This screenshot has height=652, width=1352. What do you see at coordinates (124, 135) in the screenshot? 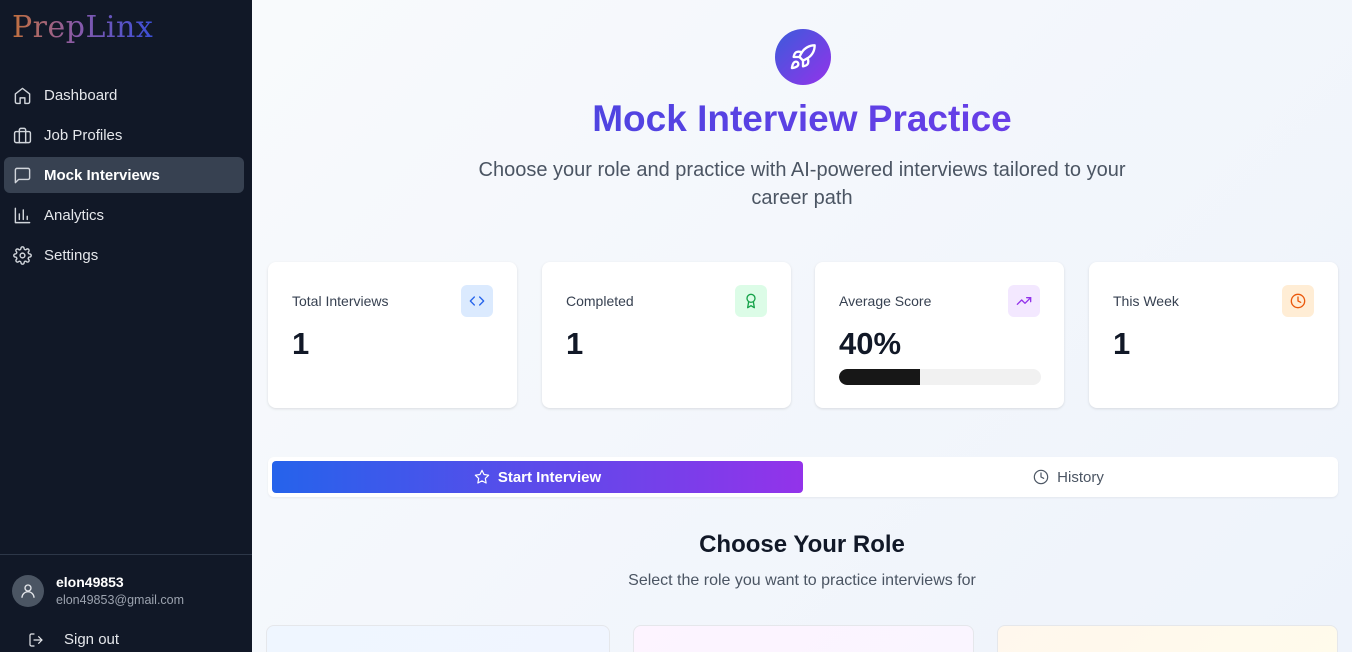
I see `sidebar-item-job-profiles: Job Profiles` at bounding box center [124, 135].